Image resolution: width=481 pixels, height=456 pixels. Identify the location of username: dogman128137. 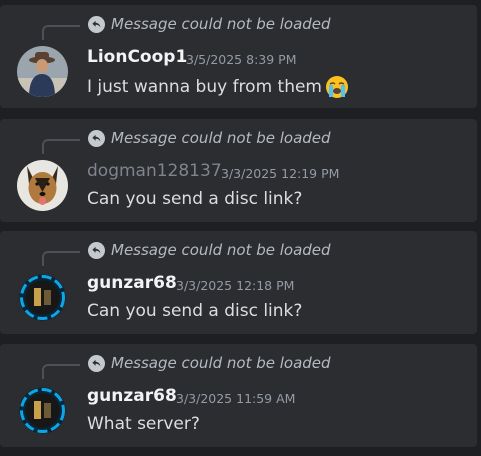
(154, 171).